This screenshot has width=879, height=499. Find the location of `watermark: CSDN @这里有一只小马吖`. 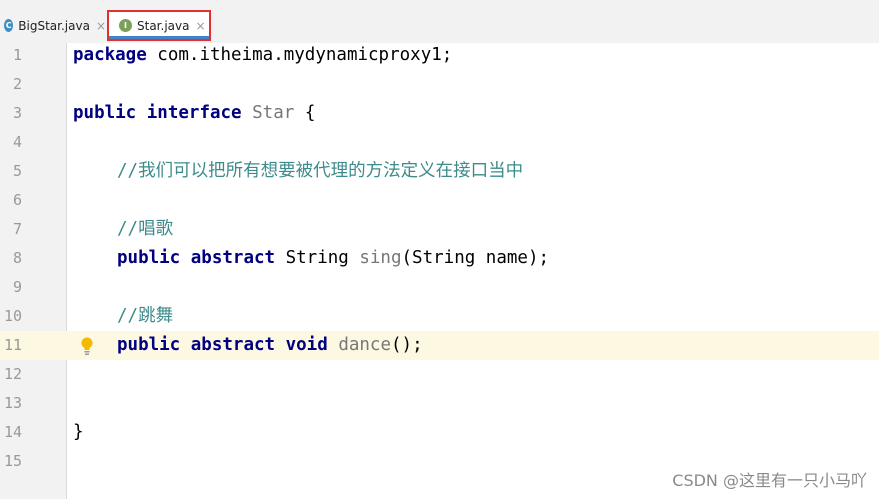

watermark: CSDN @这里有一只小马吖 is located at coordinates (769, 480).